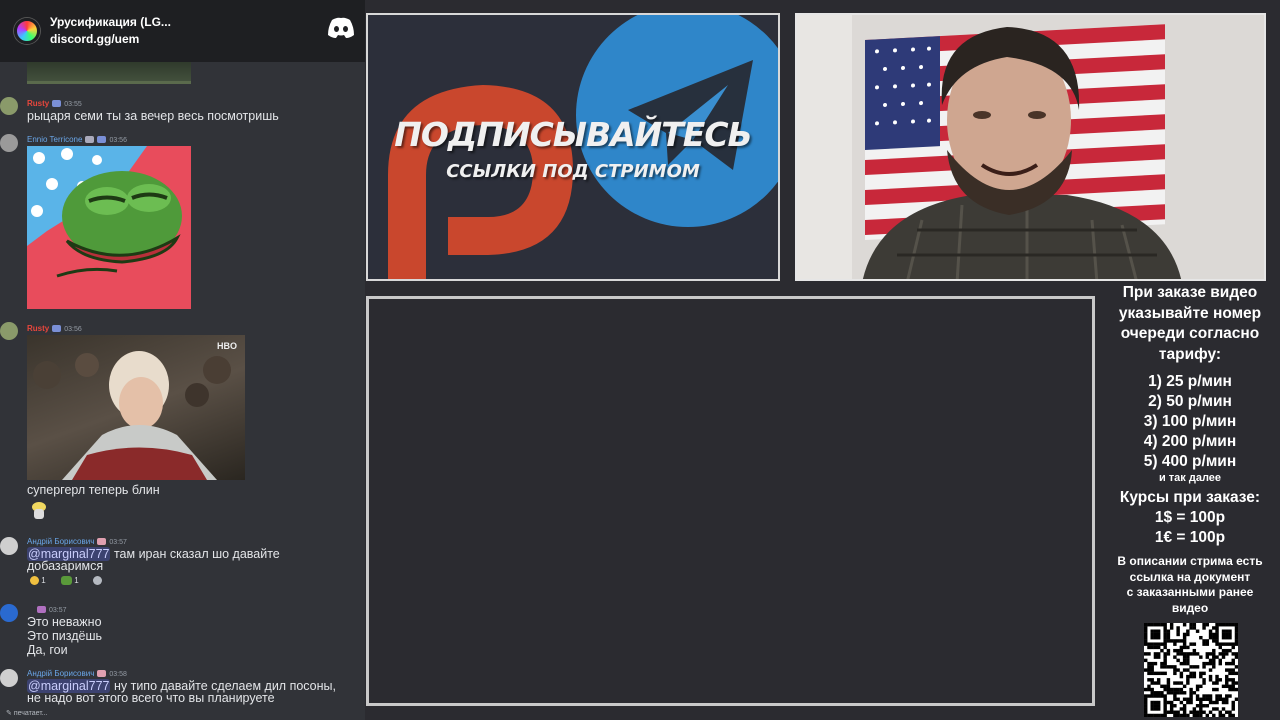 This screenshot has width=1280, height=720. What do you see at coordinates (47, 650) in the screenshot?
I see `message-text: Да, гои` at bounding box center [47, 650].